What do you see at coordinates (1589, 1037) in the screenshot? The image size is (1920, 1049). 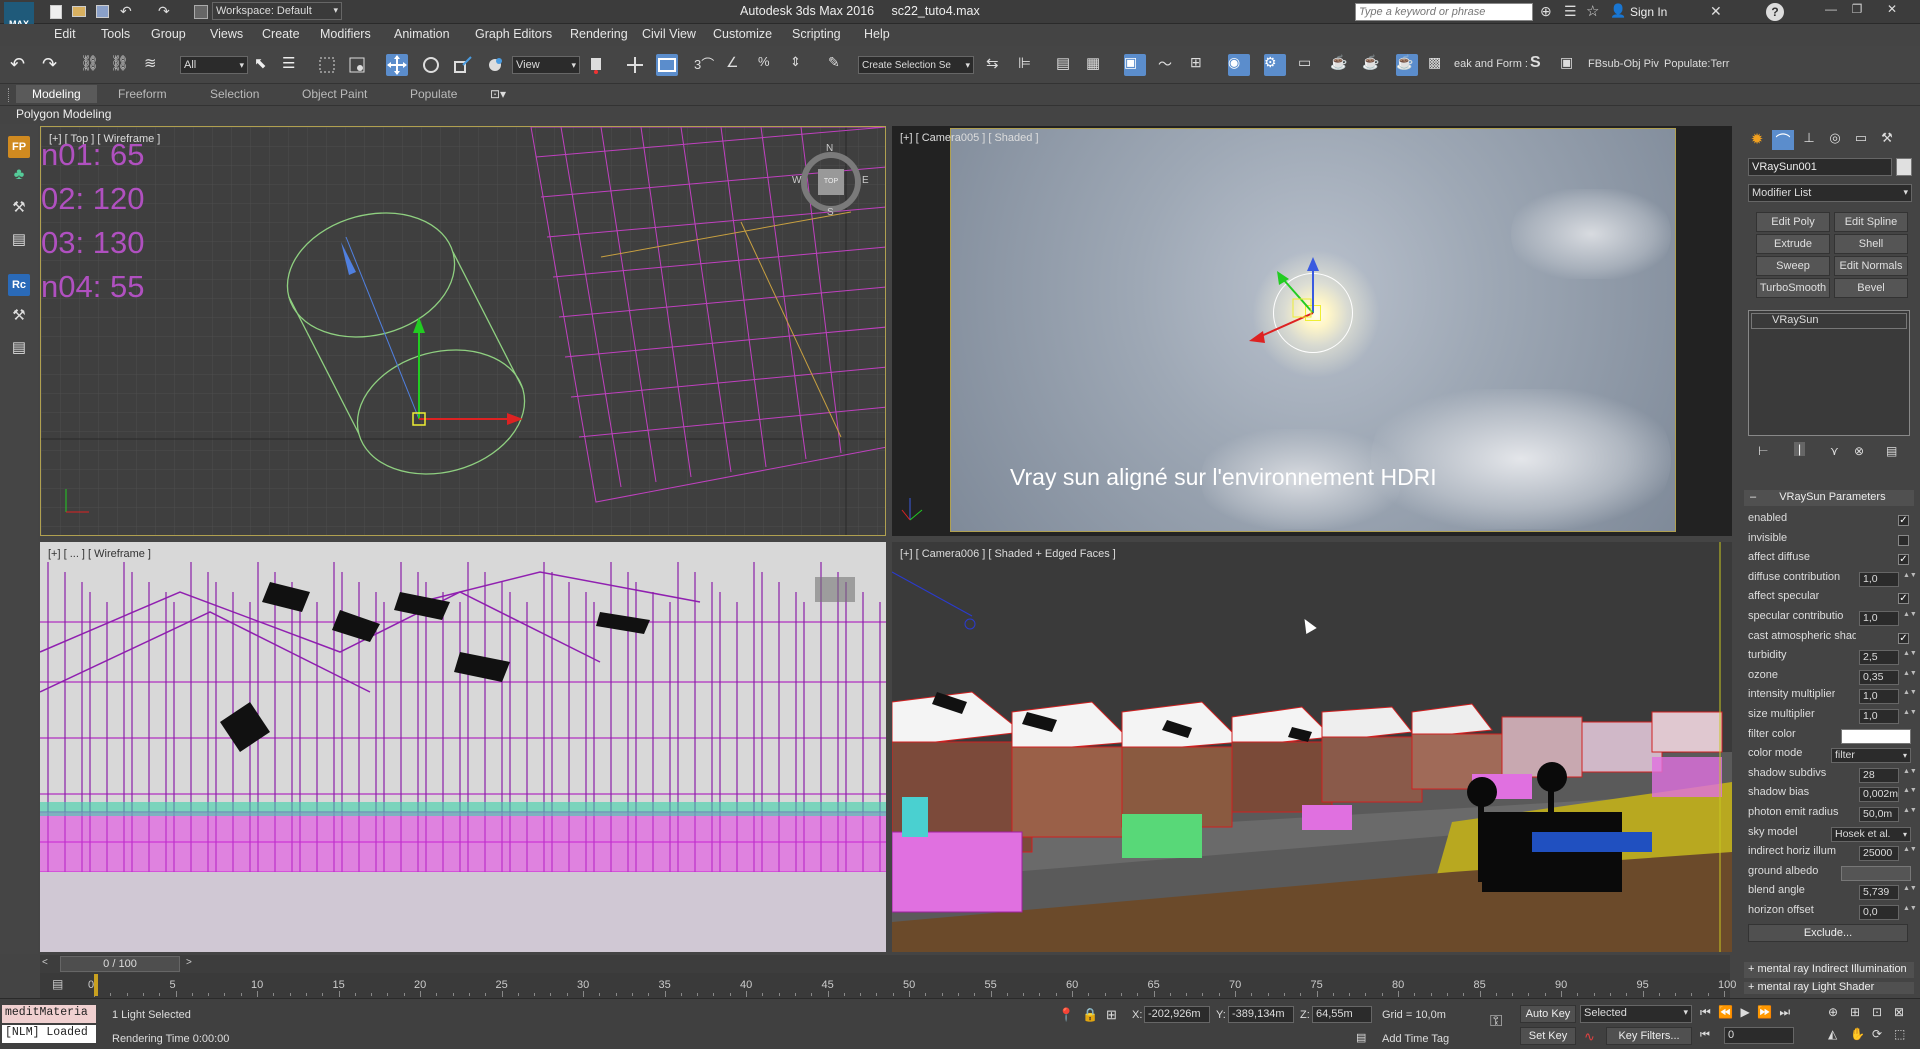 I see `key-tangent-icon: ∿` at bounding box center [1589, 1037].